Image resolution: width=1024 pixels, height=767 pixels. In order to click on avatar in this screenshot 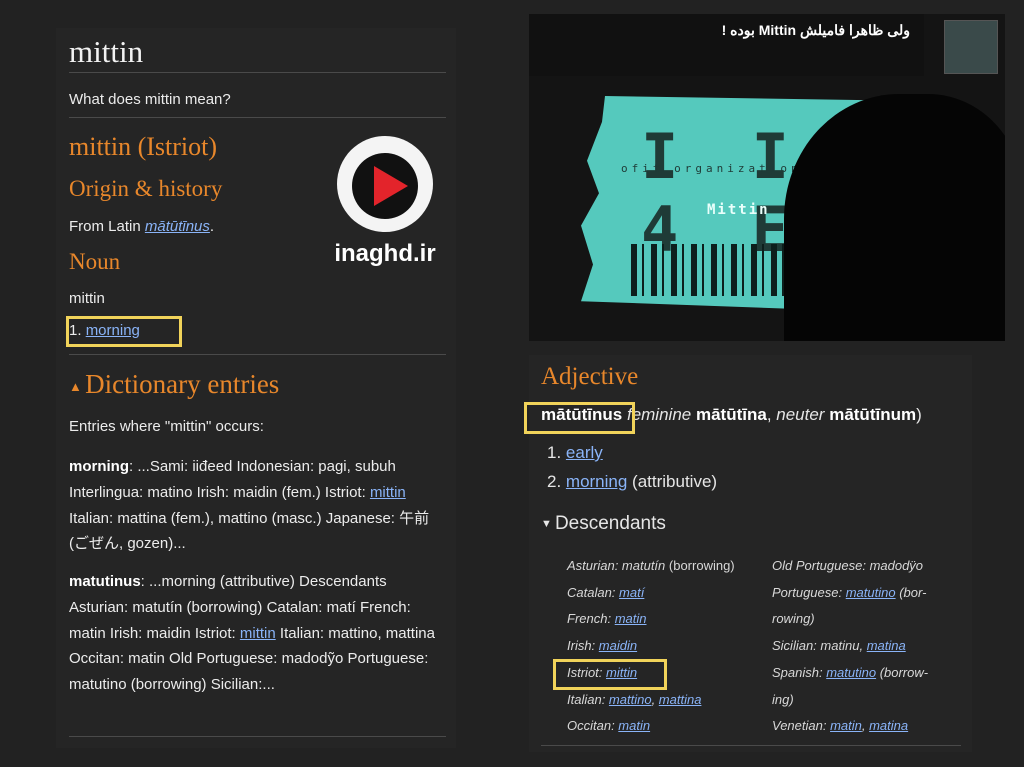, I will do `click(971, 47)`.